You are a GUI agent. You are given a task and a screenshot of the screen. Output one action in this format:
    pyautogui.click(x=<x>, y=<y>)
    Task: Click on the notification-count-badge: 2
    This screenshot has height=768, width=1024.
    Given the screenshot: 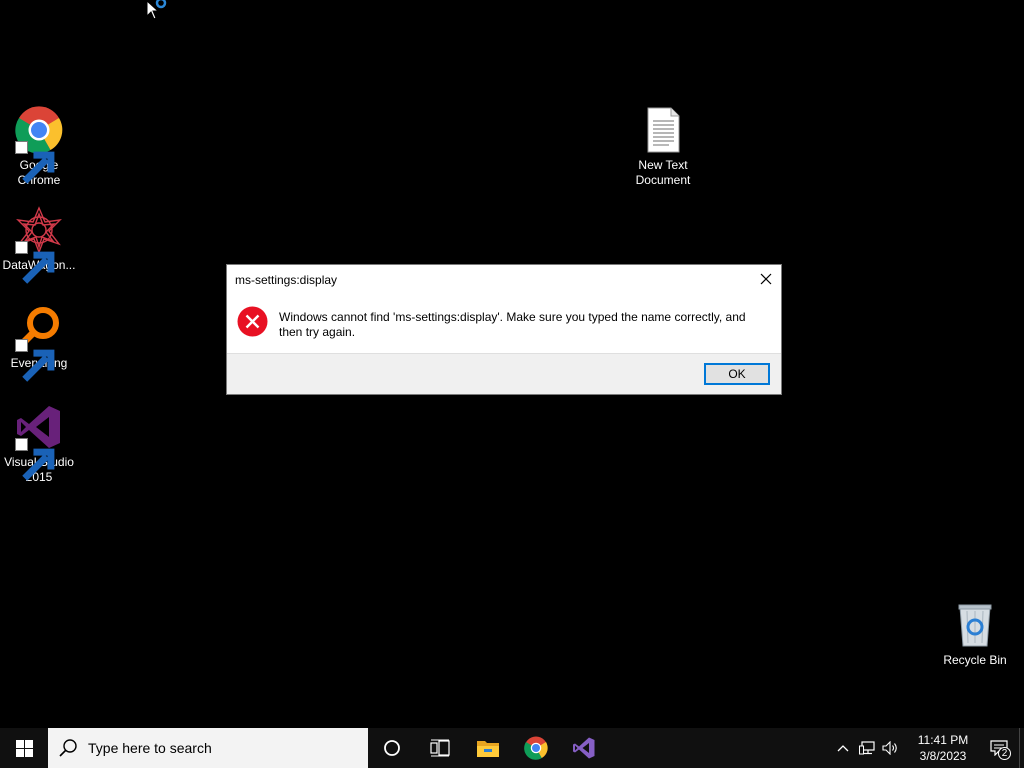 What is the action you would take?
    pyautogui.click(x=1004, y=753)
    